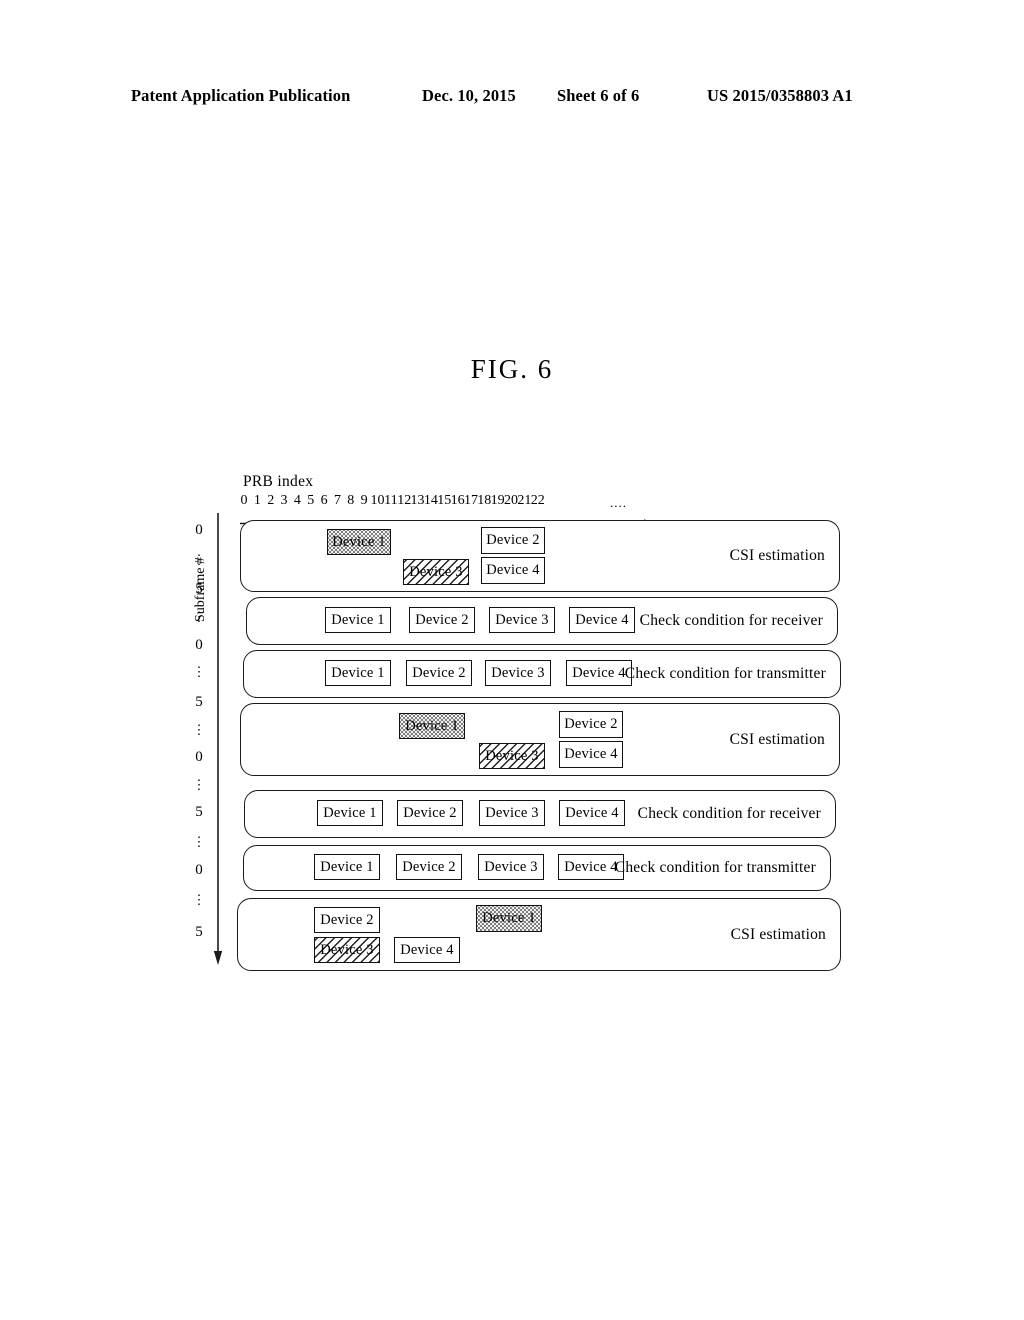  I want to click on prb-tick-7: 7, so click(337, 500).